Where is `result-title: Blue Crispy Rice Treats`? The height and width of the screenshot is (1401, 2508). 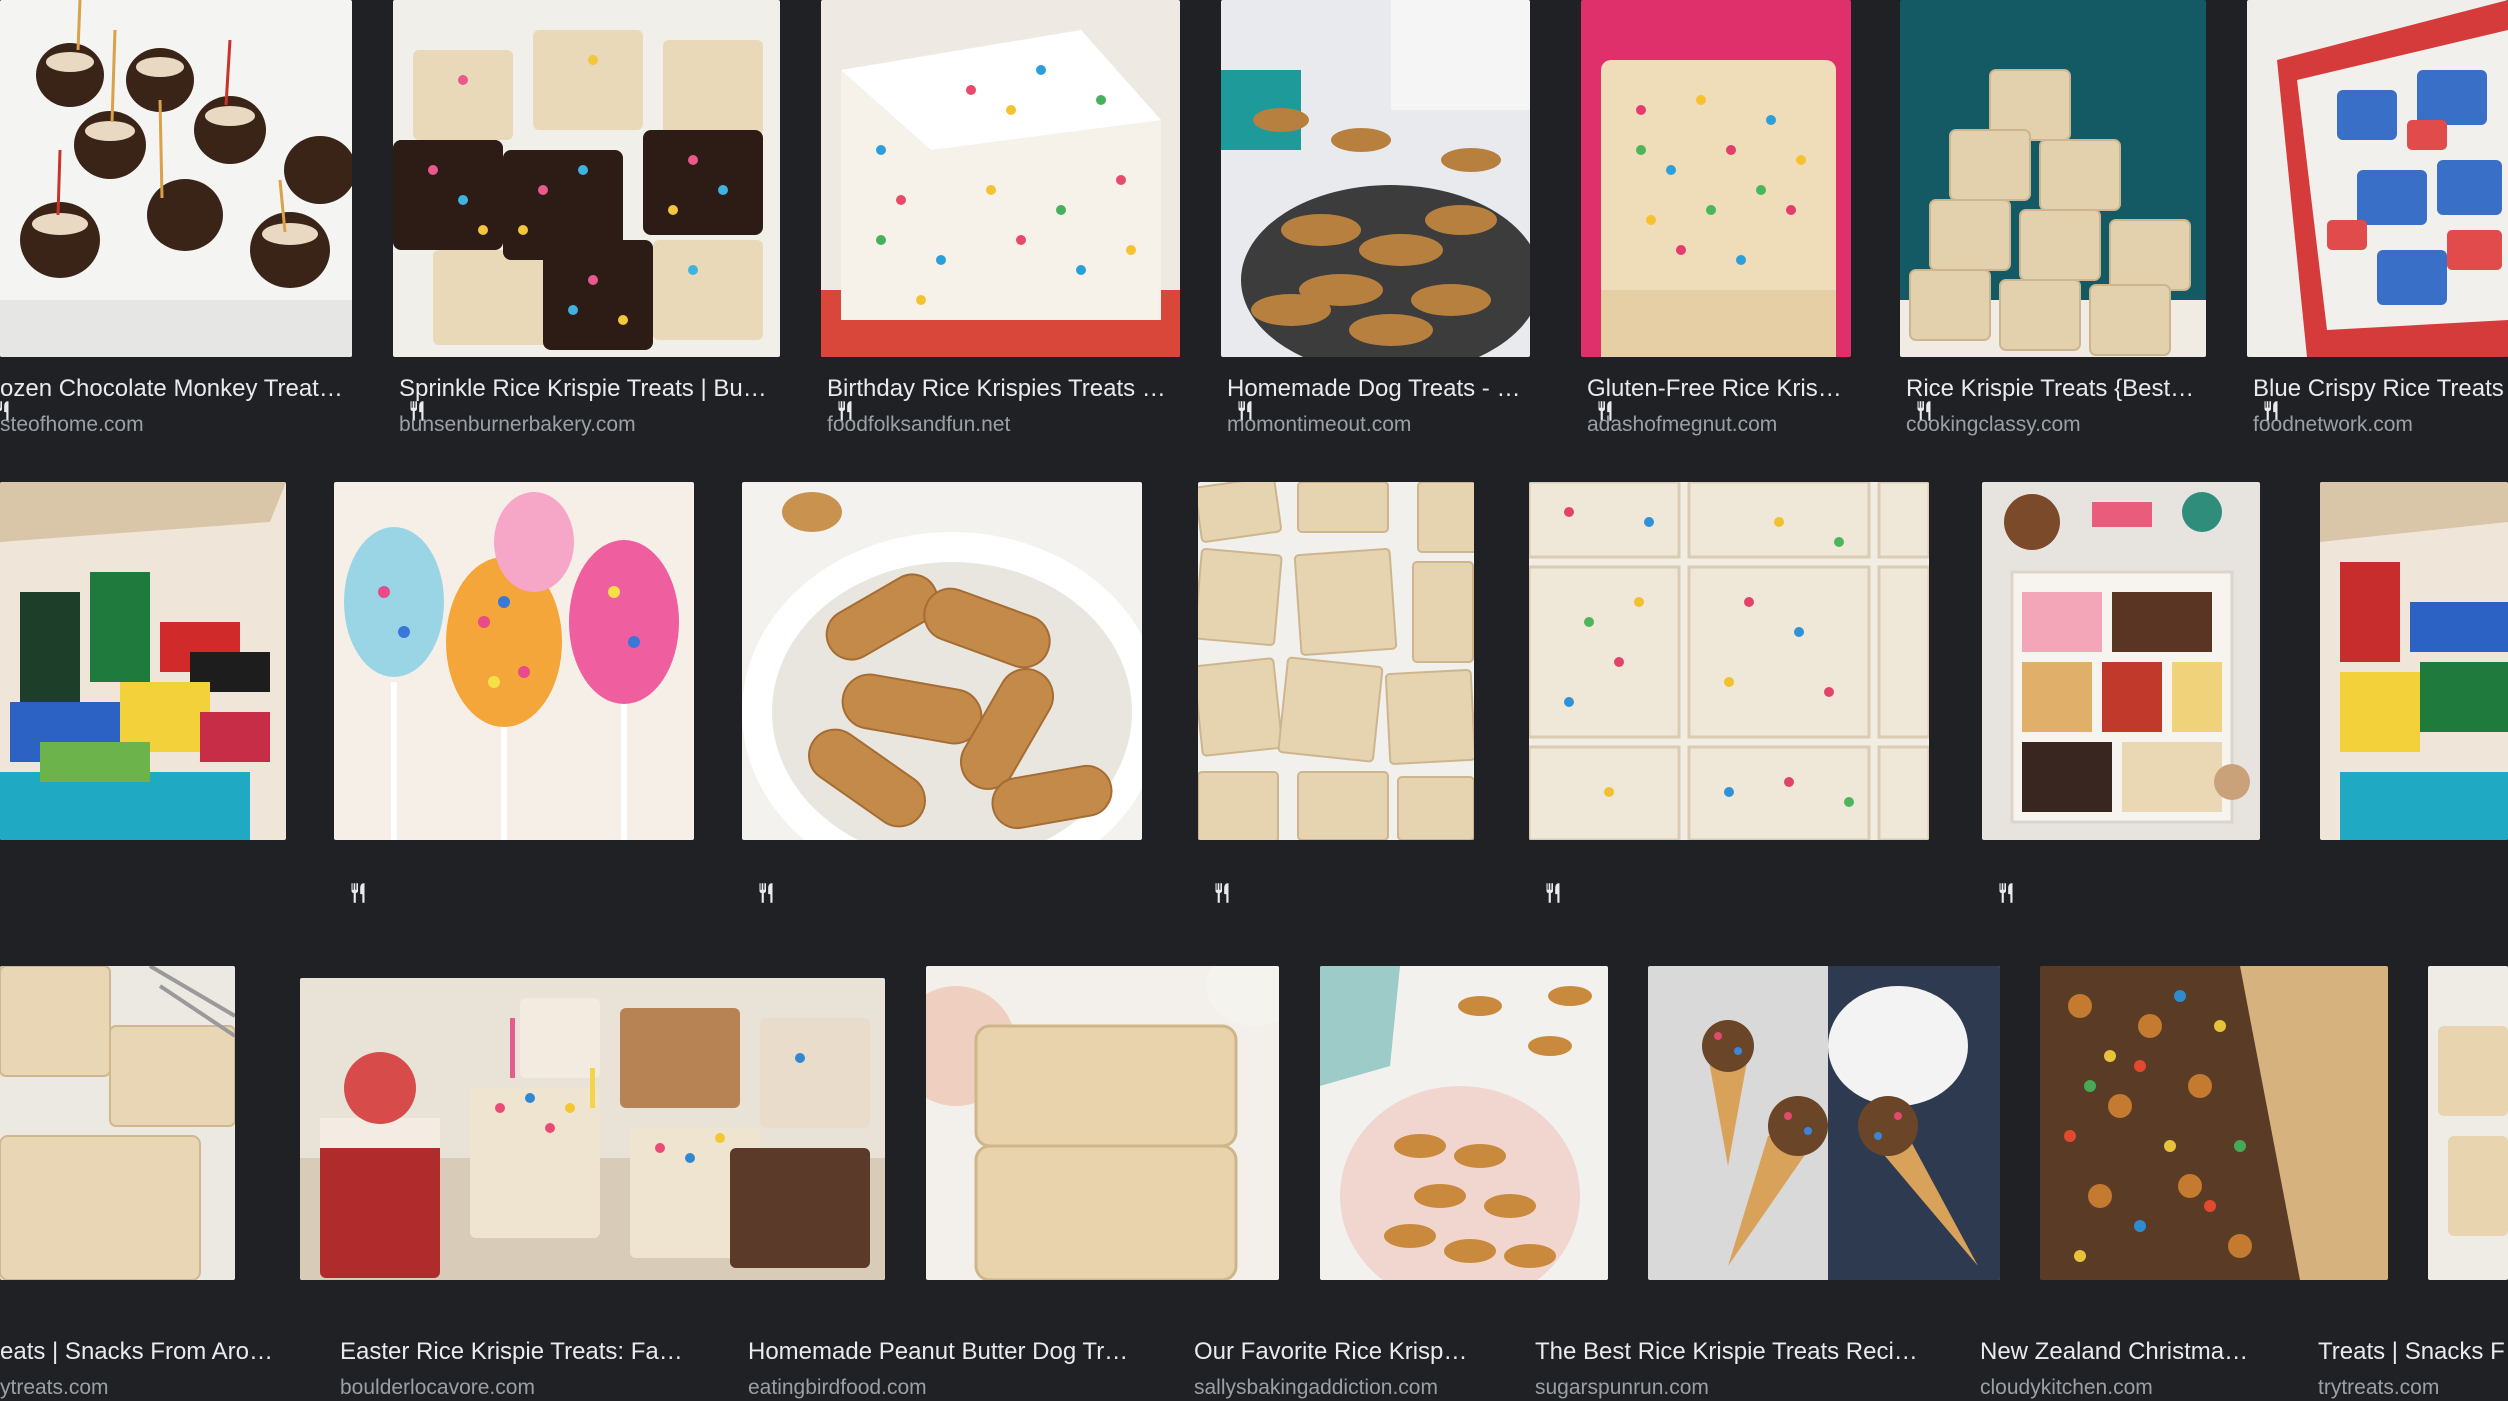
result-title: Blue Crispy Rice Treats is located at coordinates (2380, 389).